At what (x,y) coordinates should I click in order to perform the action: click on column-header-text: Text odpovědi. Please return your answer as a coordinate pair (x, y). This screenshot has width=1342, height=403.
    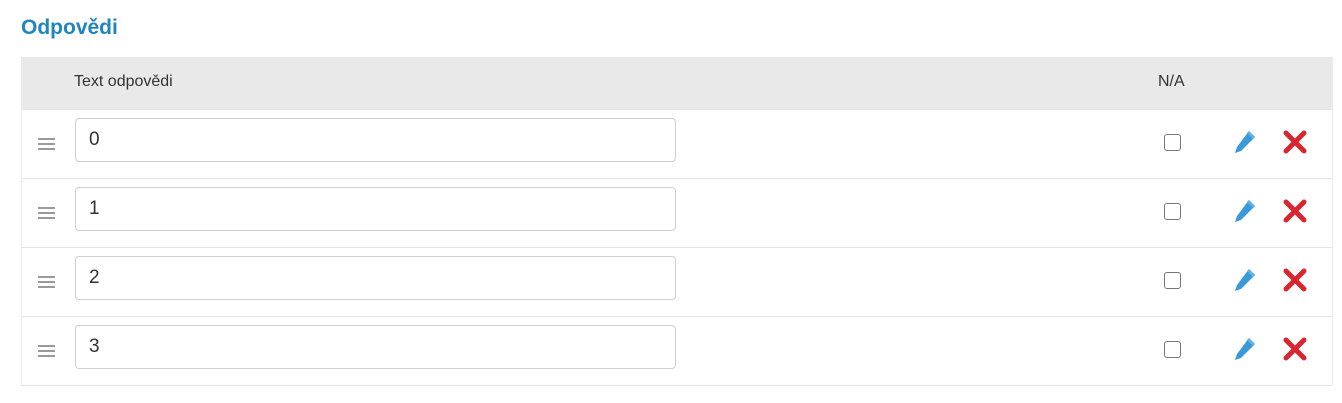
    Looking at the image, I should click on (123, 81).